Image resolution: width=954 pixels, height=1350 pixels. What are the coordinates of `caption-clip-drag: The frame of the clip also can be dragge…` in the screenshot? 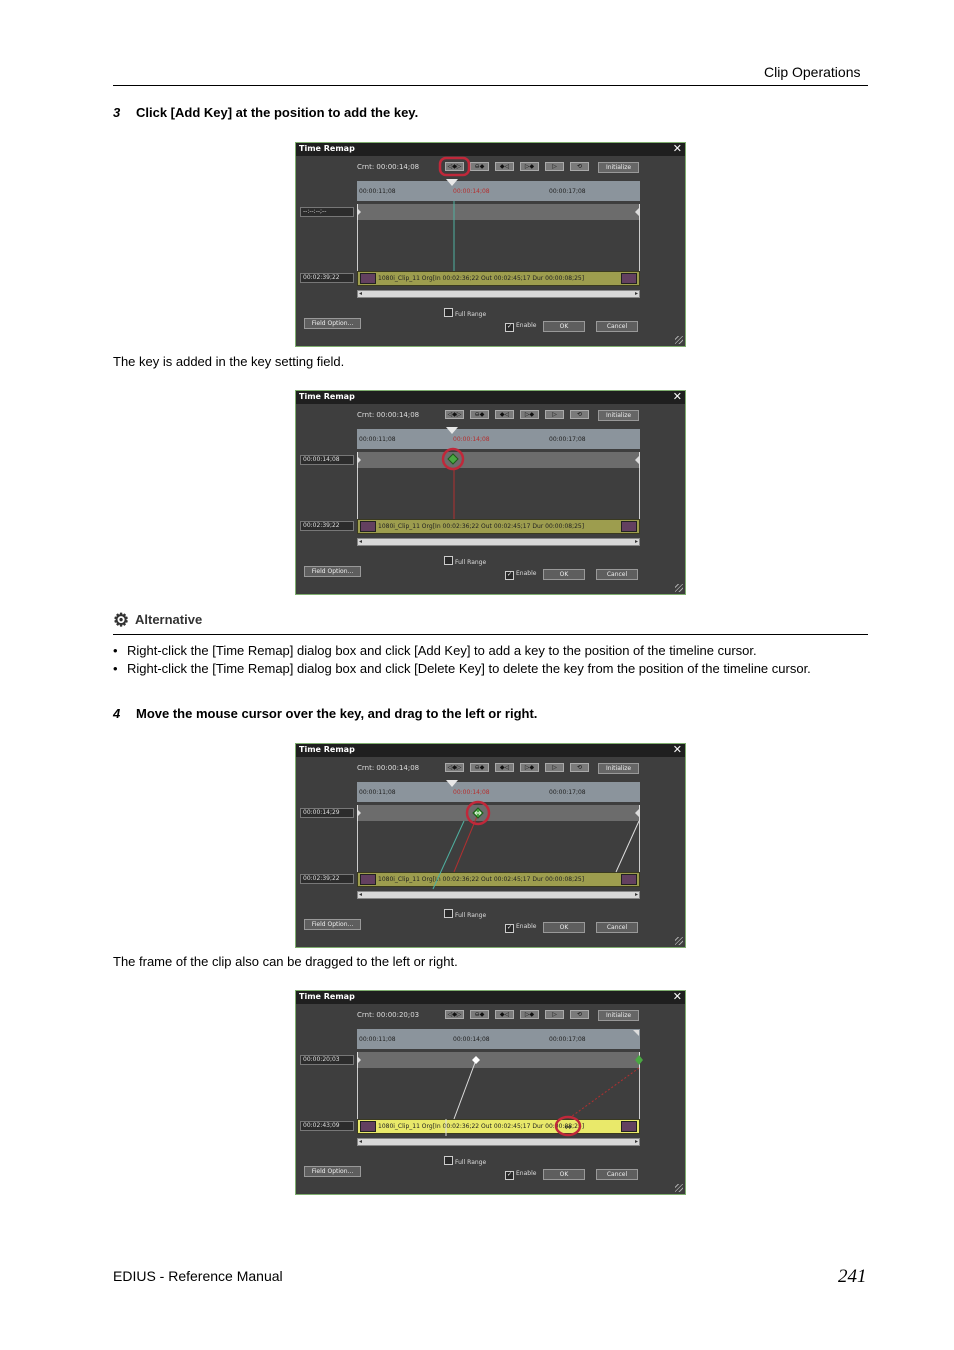 It's located at (285, 961).